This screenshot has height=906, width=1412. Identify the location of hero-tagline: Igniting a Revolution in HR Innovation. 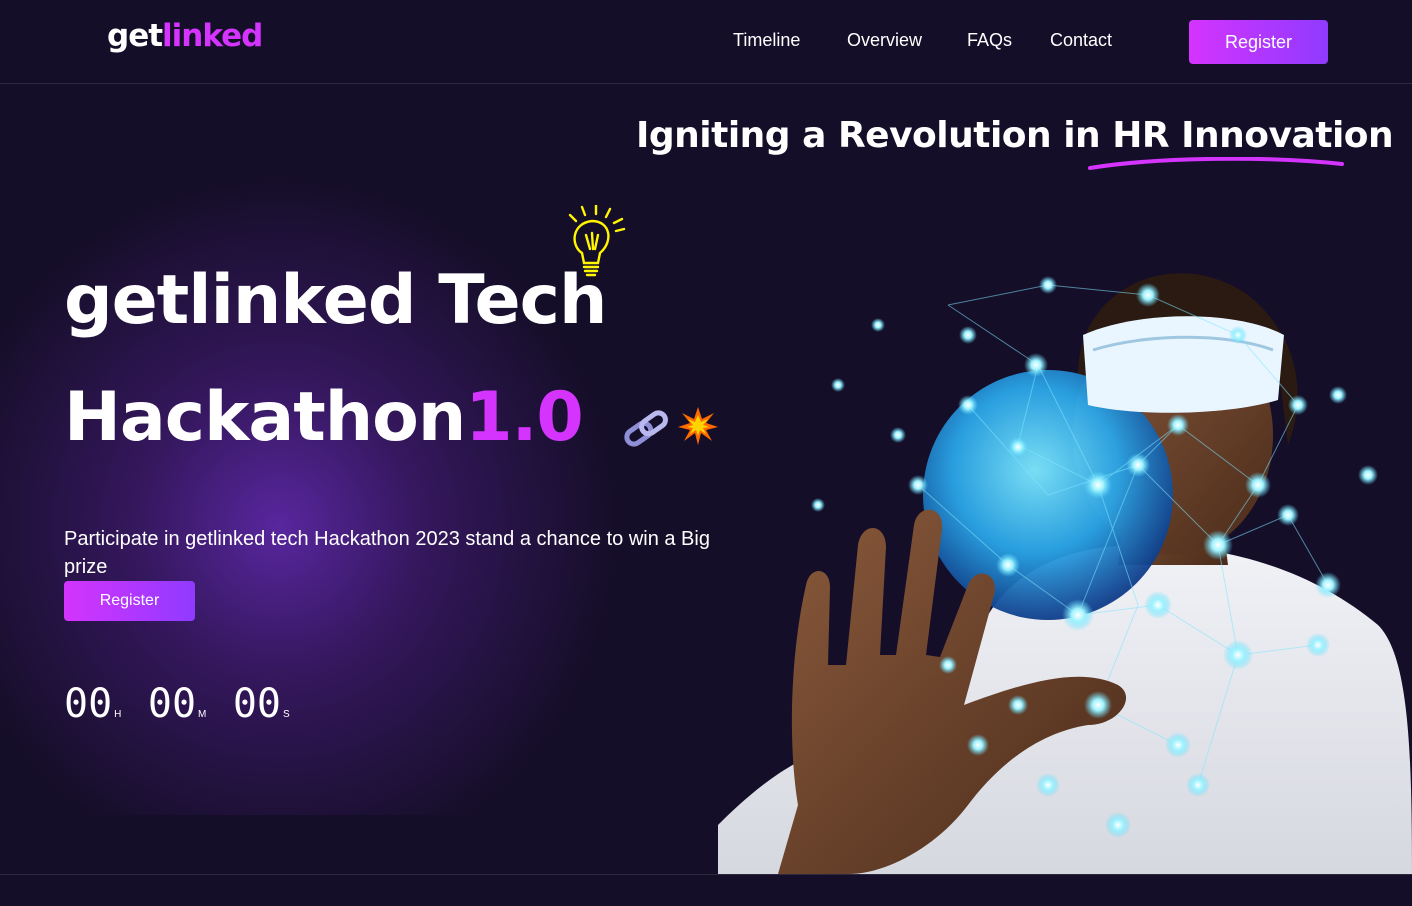
(1015, 135).